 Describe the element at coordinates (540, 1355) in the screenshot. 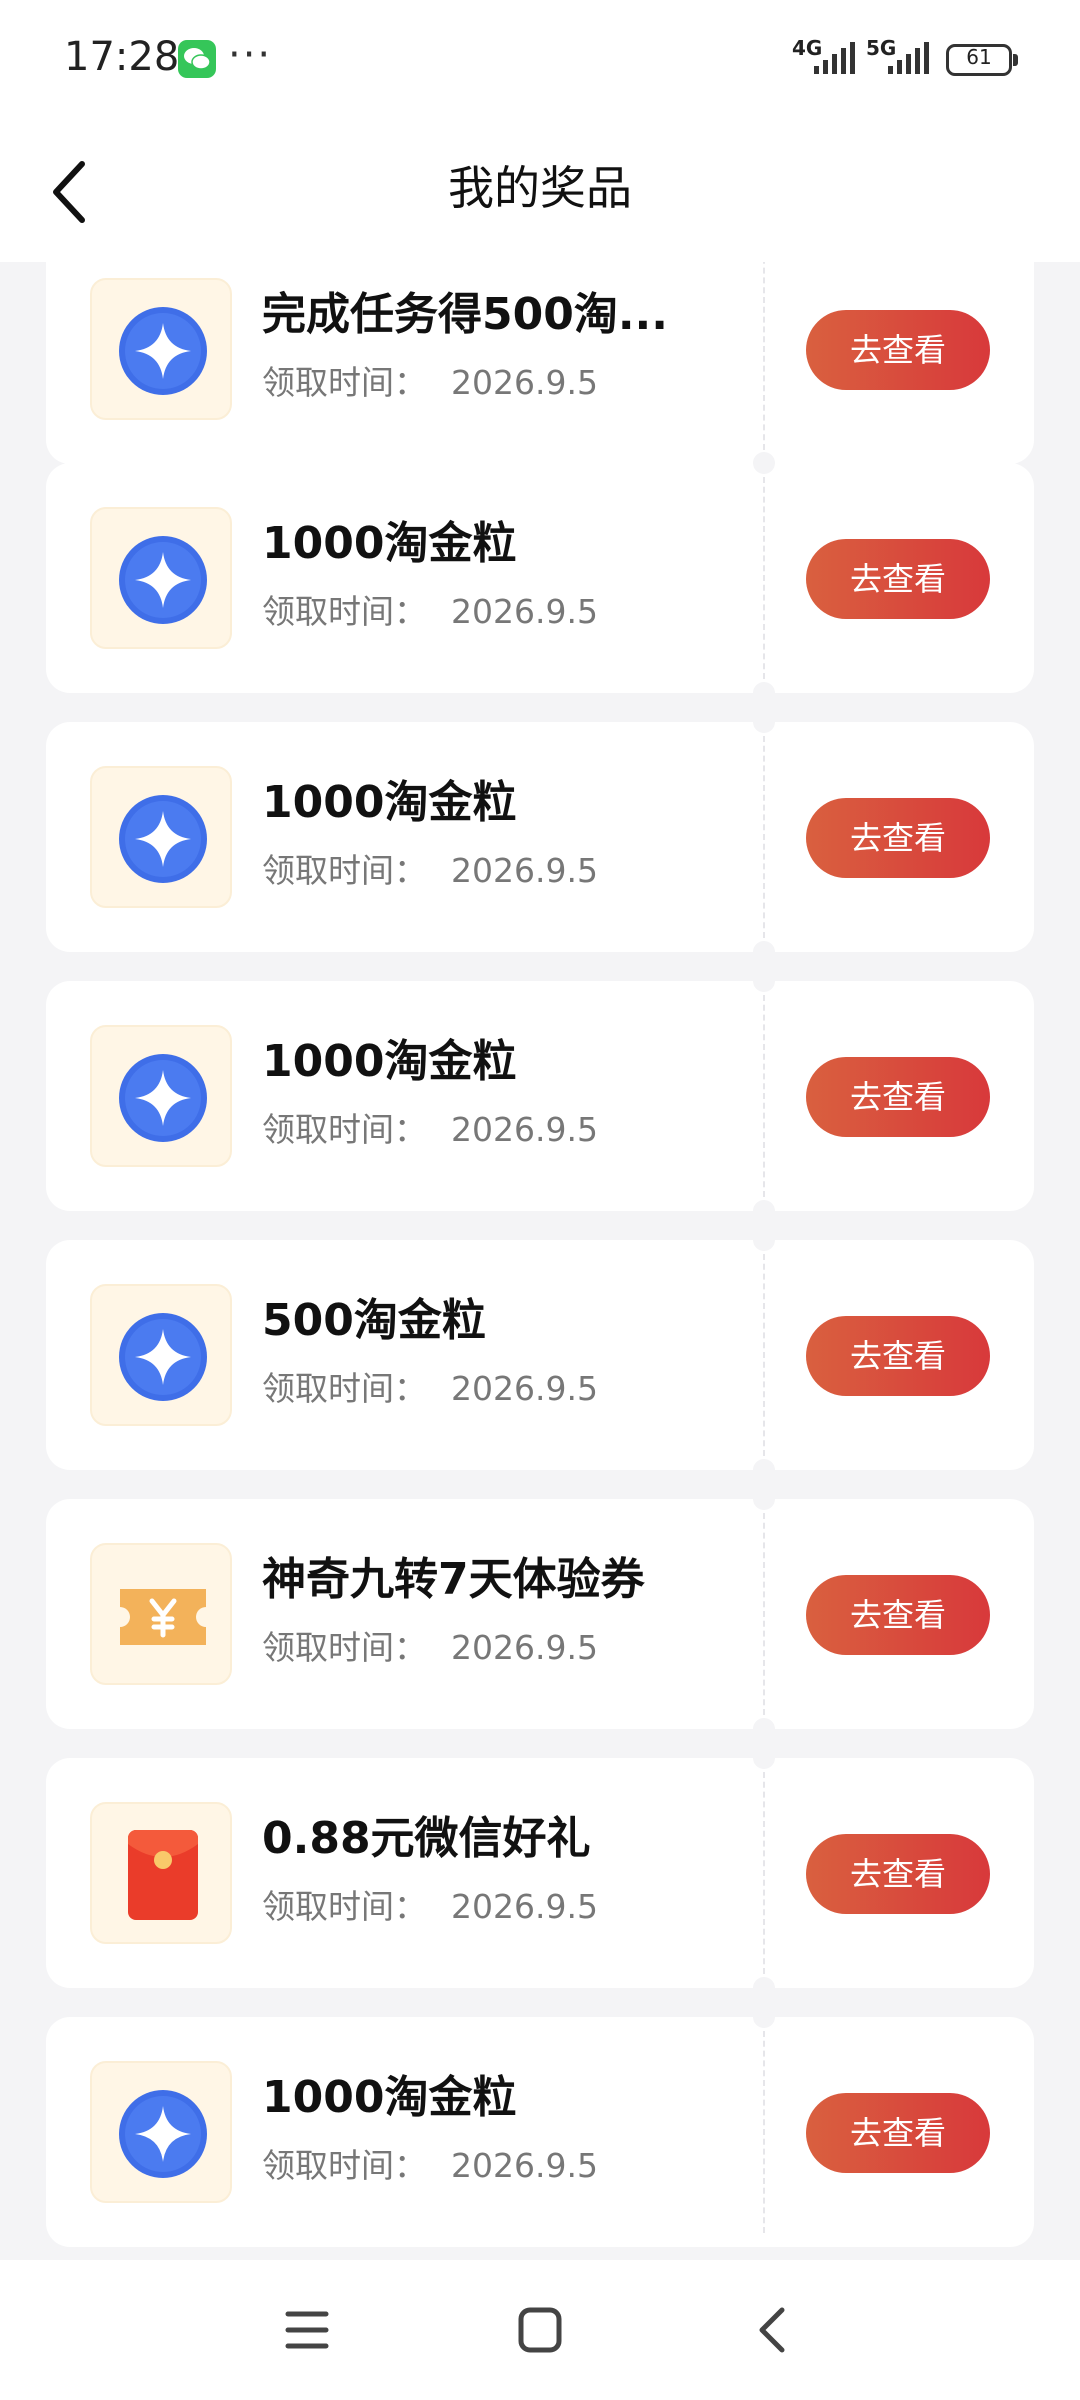

I see `prize-card: 500淘金粒 领取时间： 2026.9.5 去查看` at that location.